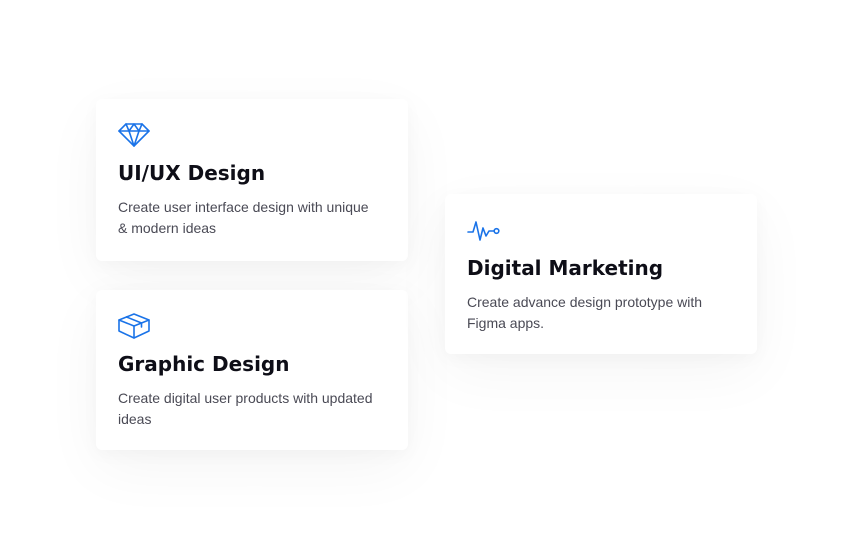 This screenshot has width=862, height=550. I want to click on service-title: UI/UX Design, so click(192, 173).